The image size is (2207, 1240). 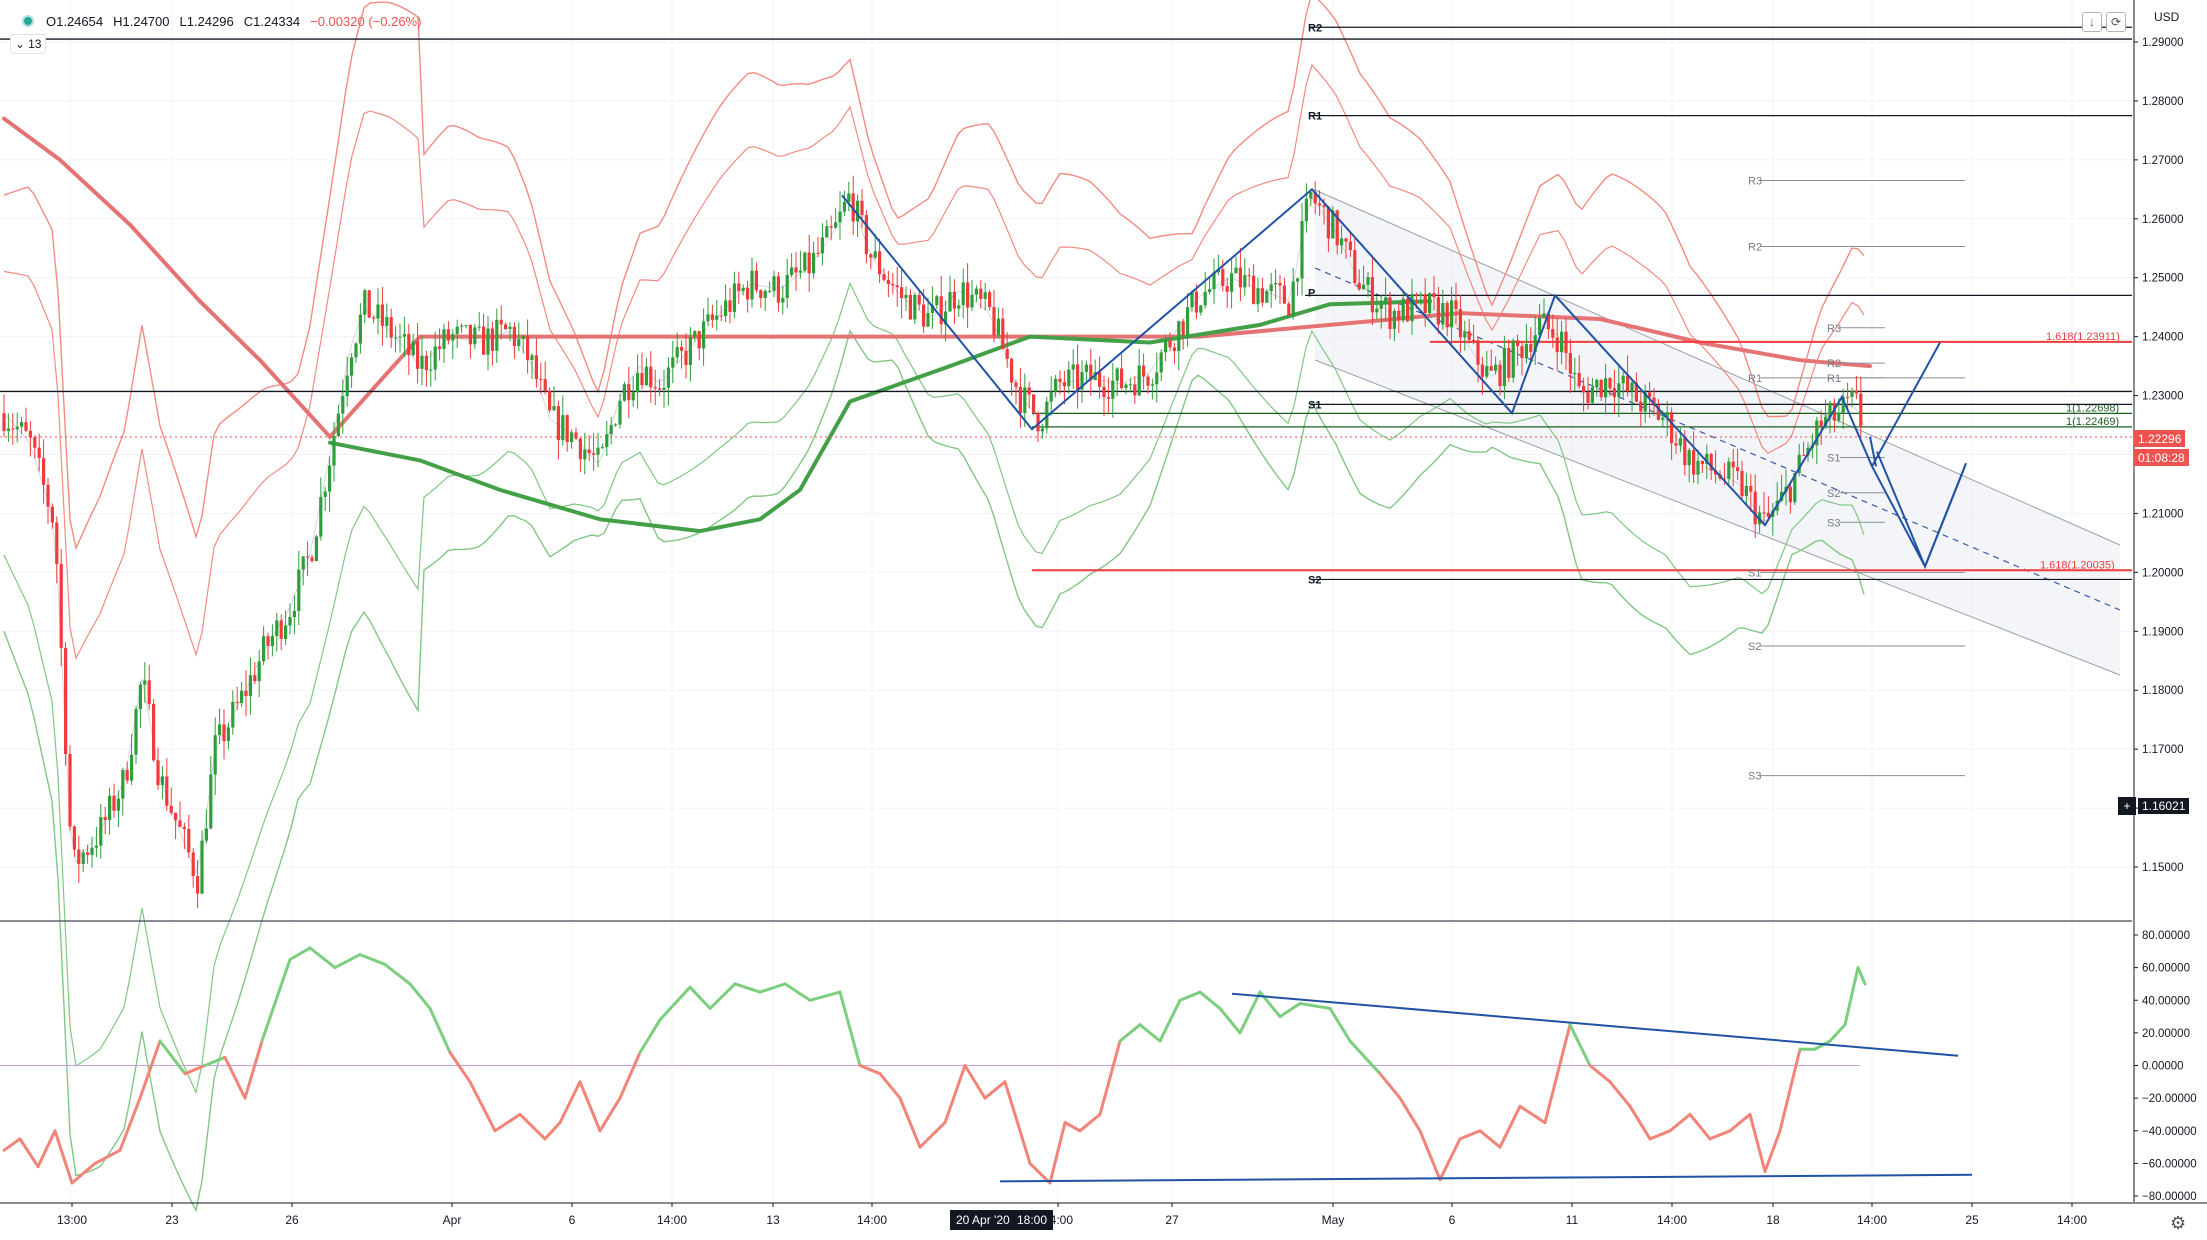 What do you see at coordinates (2169, 1197) in the screenshot?
I see `osc-tick-label: −80.00000` at bounding box center [2169, 1197].